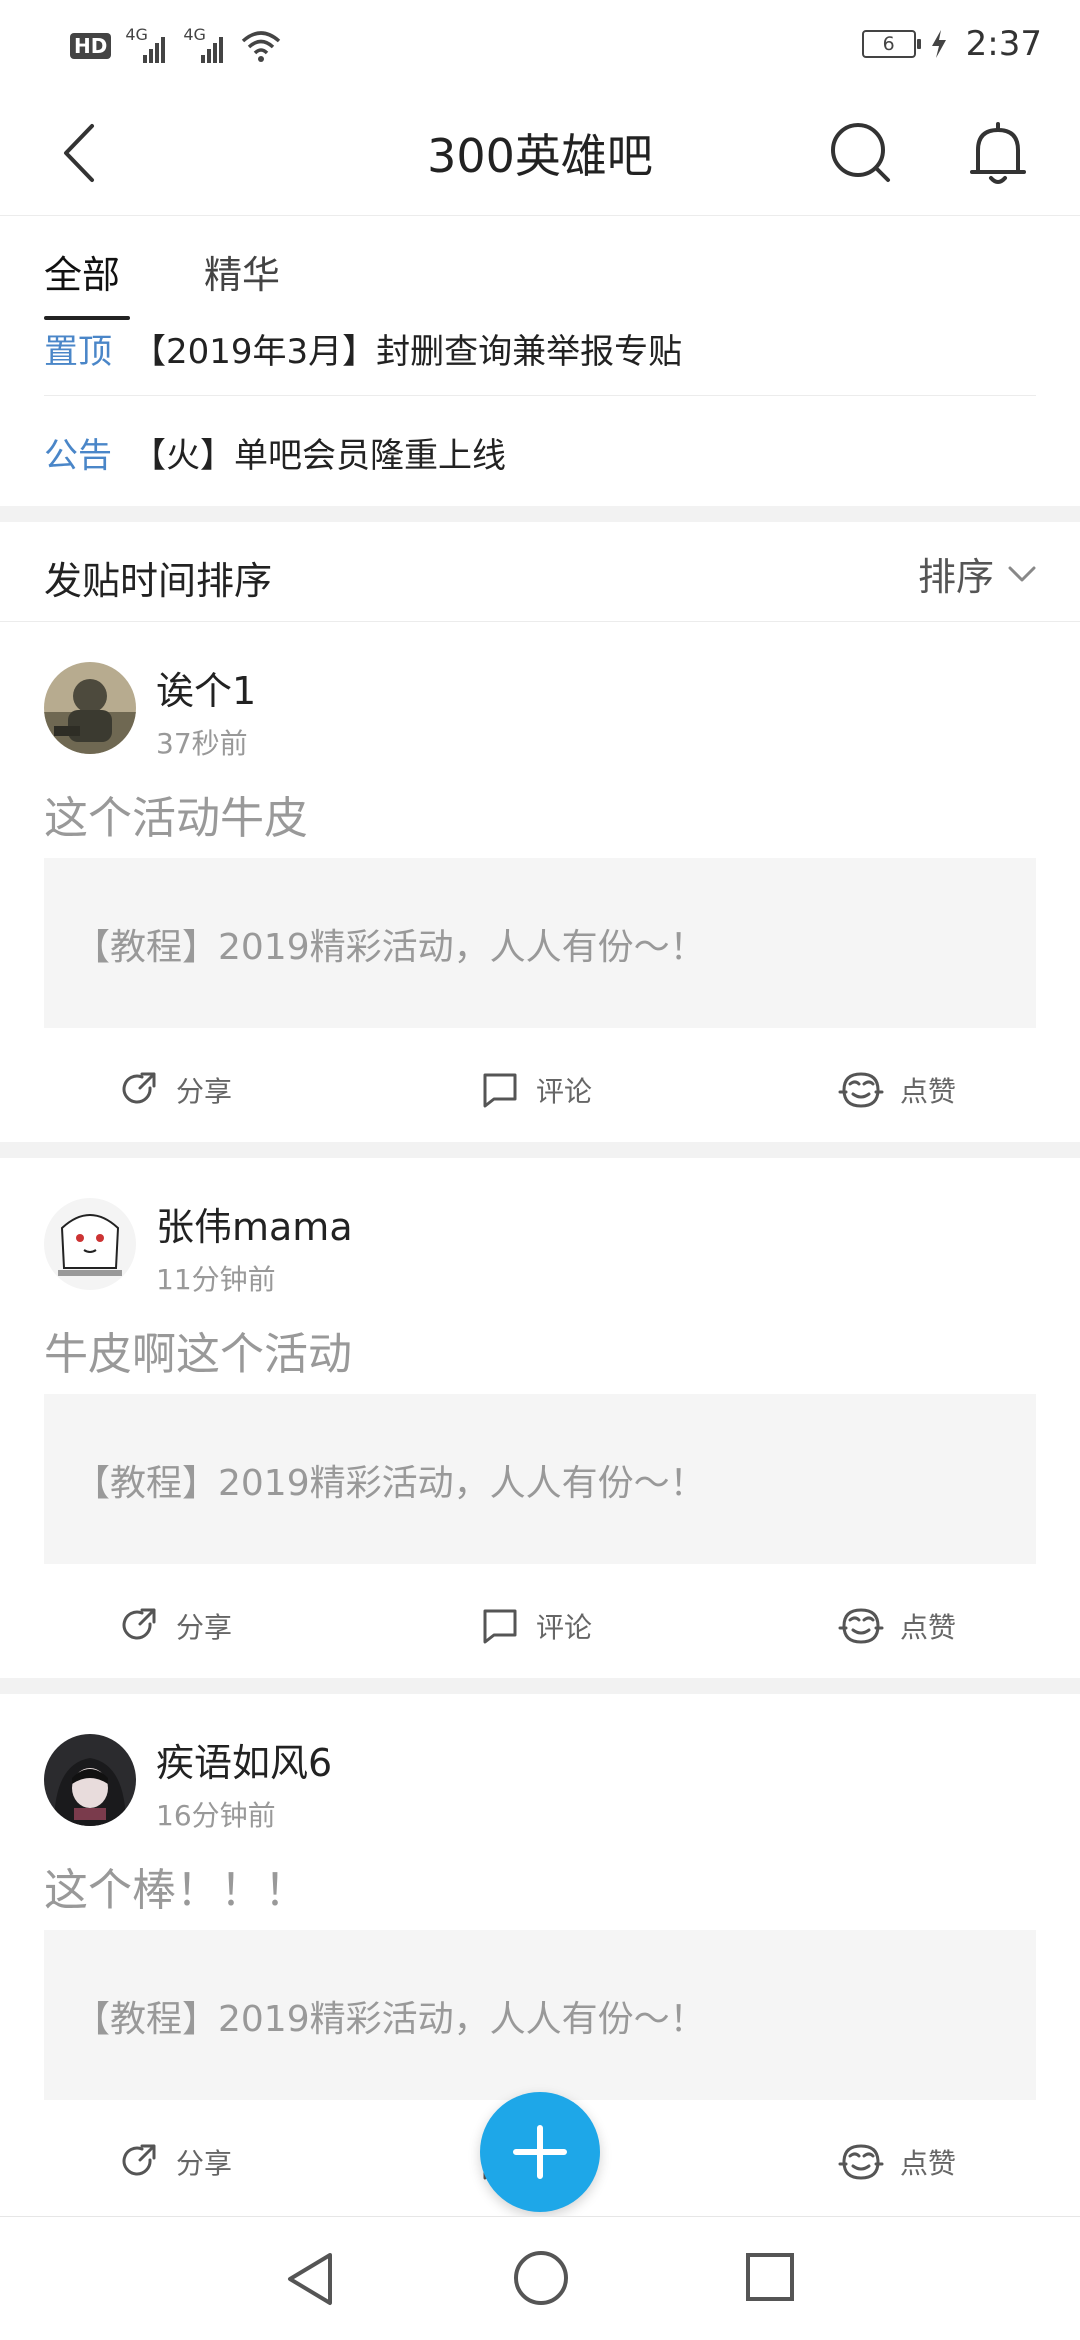 This screenshot has height=2340, width=1080. Describe the element at coordinates (261, 46) in the screenshot. I see `wifi-icon` at that location.